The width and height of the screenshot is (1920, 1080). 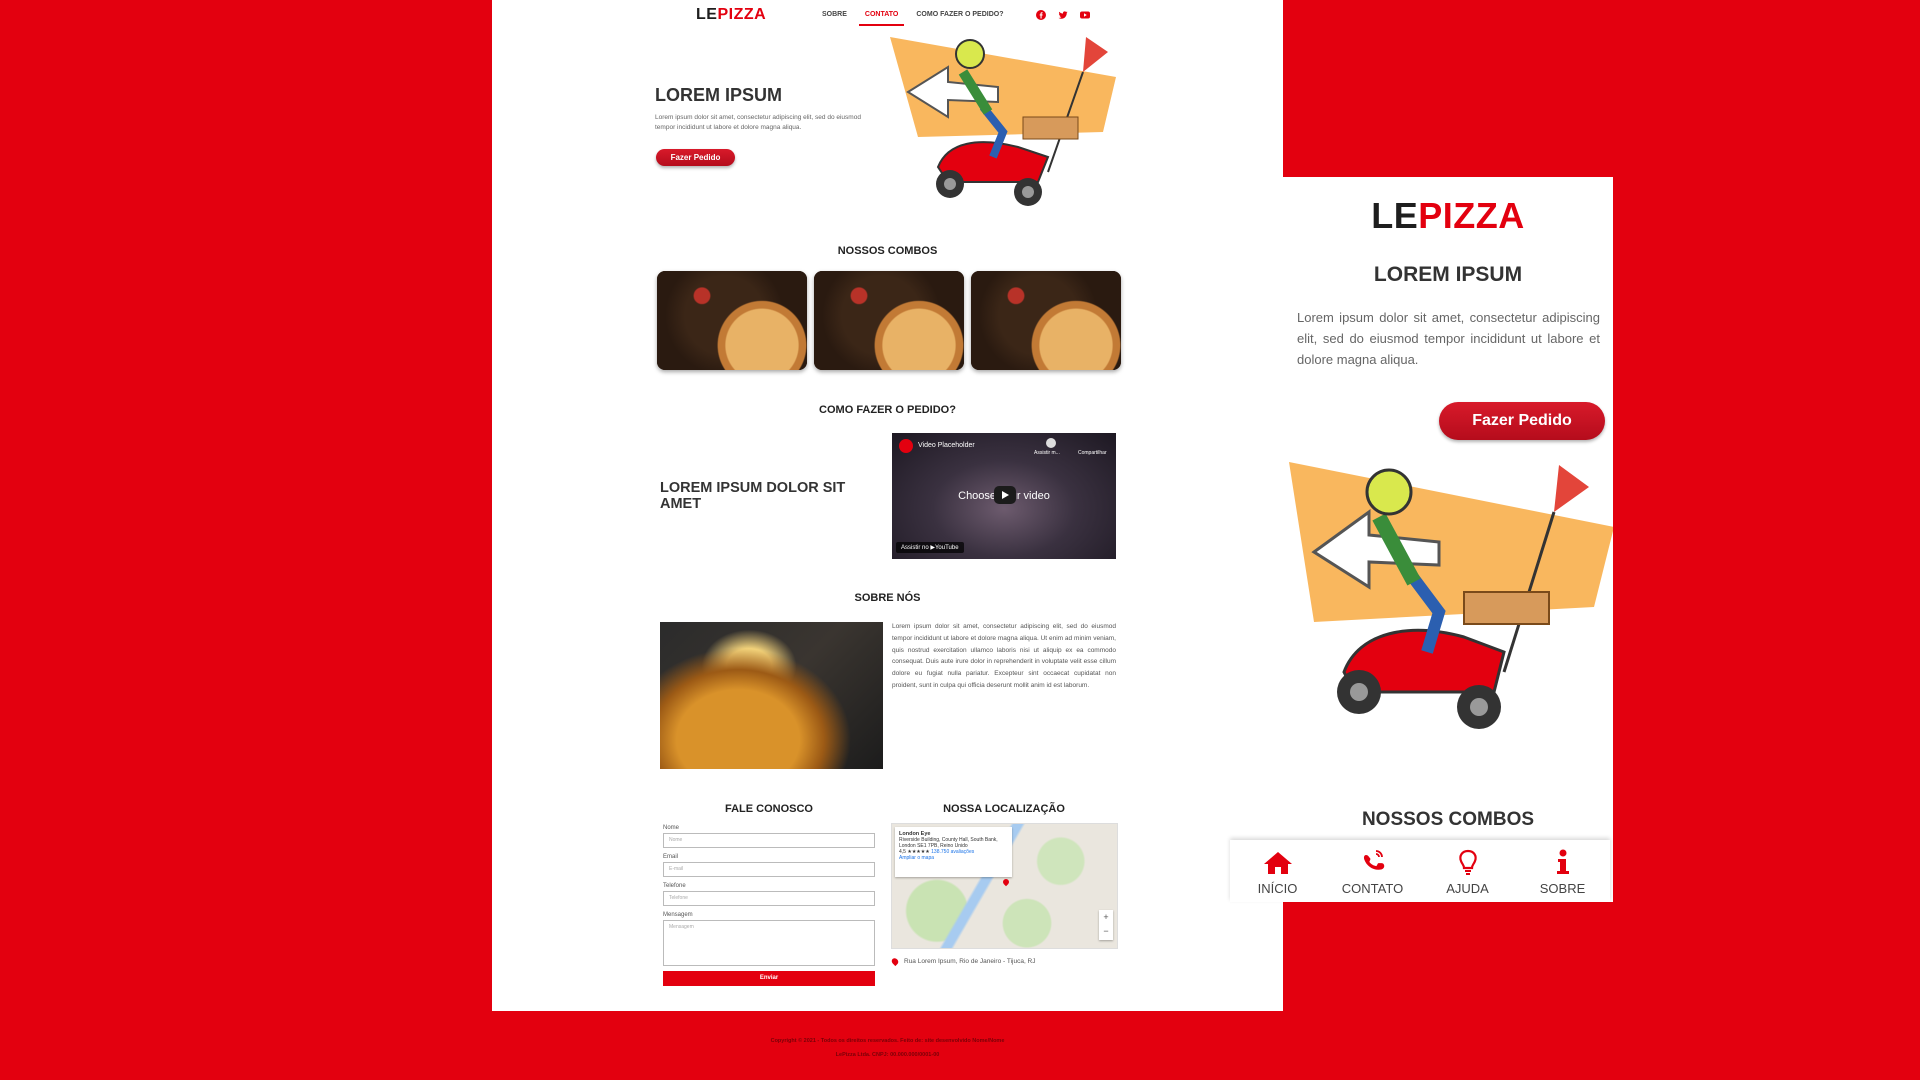 I want to click on combos-title: NOSSOS COMBOS, so click(x=887, y=251).